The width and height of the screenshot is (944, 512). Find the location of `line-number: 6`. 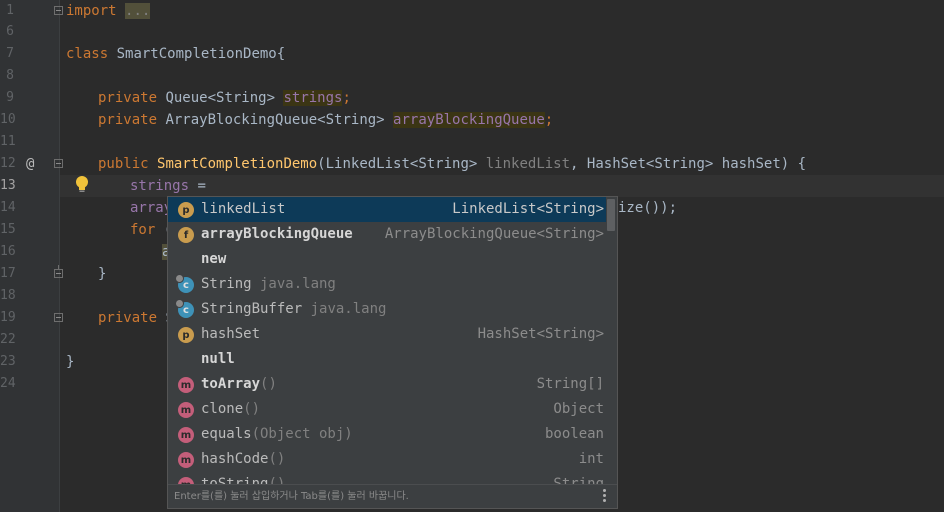

line-number: 6 is located at coordinates (10, 31).